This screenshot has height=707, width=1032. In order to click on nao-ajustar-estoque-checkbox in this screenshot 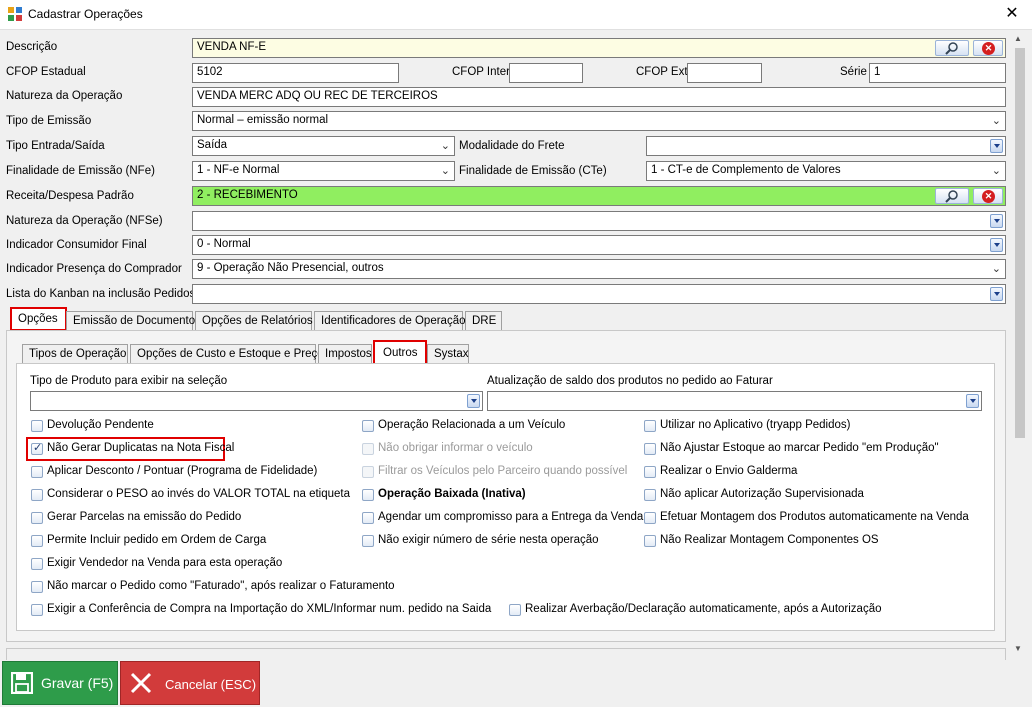, I will do `click(650, 449)`.